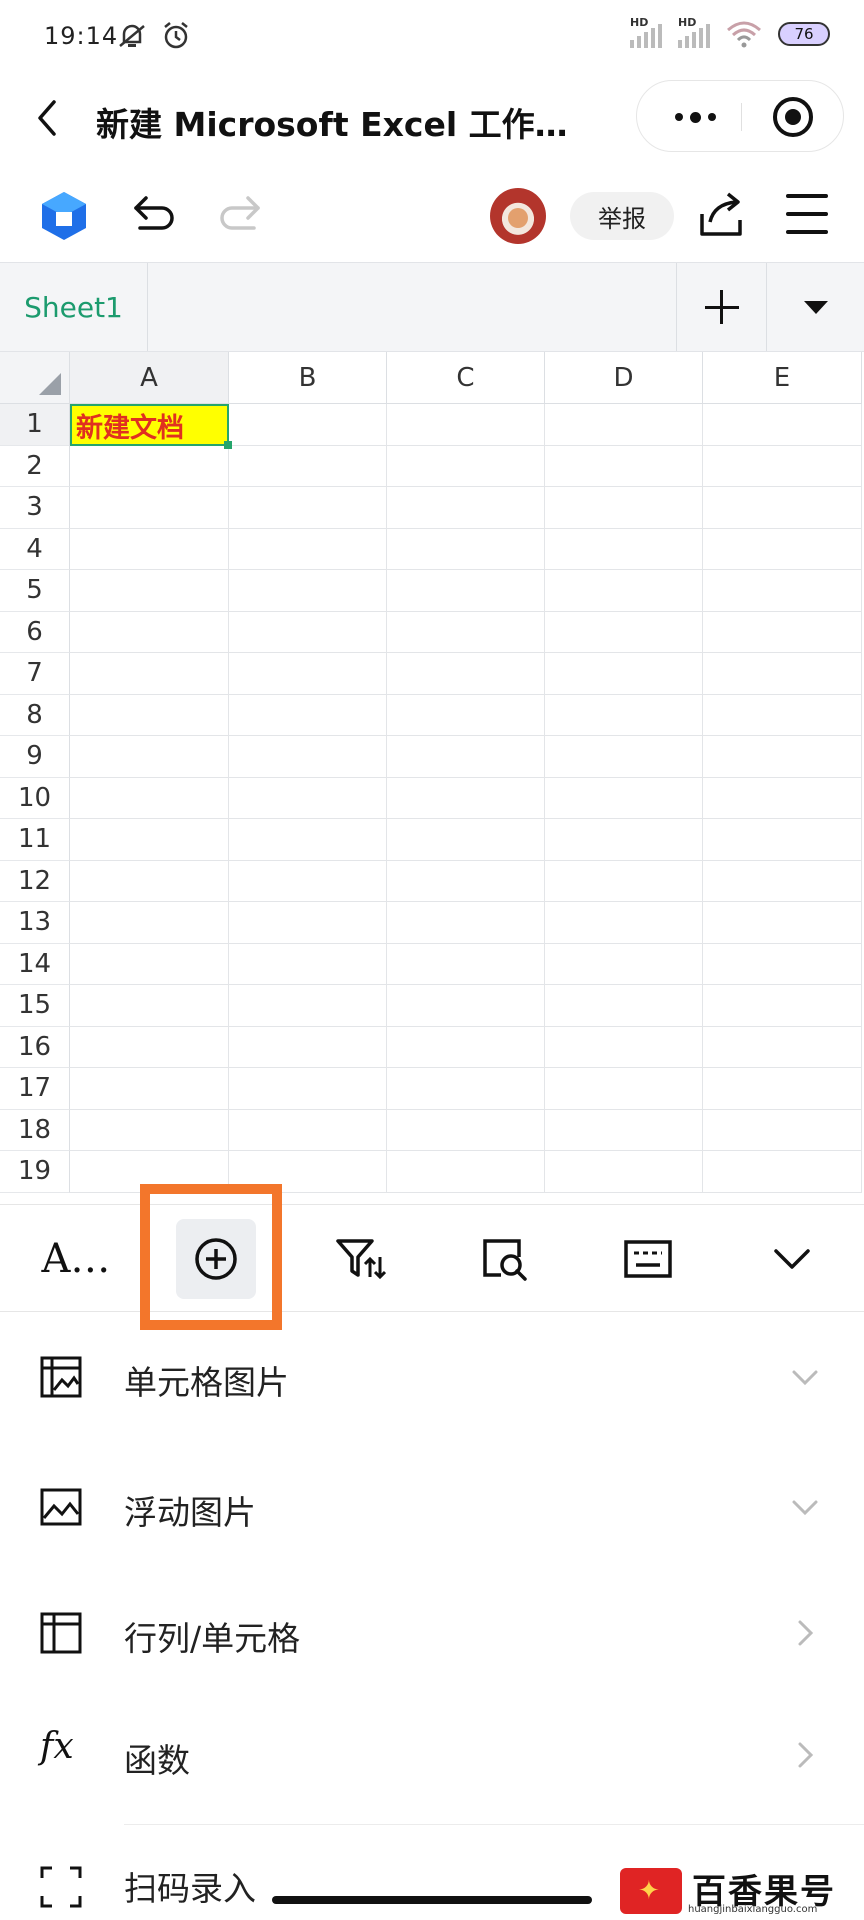 The height and width of the screenshot is (1920, 864). What do you see at coordinates (793, 117) in the screenshot?
I see `close-target-icon` at bounding box center [793, 117].